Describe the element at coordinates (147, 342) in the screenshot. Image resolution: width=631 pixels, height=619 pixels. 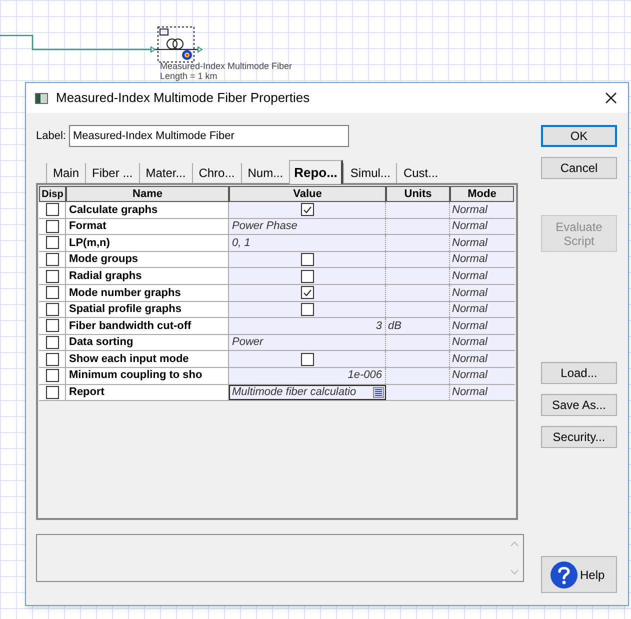
I see `table-cell: Data sorting` at that location.